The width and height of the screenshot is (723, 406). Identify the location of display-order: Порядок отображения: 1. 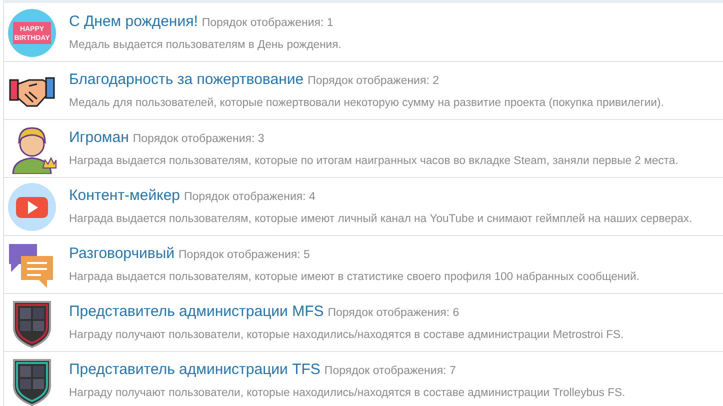
(268, 24).